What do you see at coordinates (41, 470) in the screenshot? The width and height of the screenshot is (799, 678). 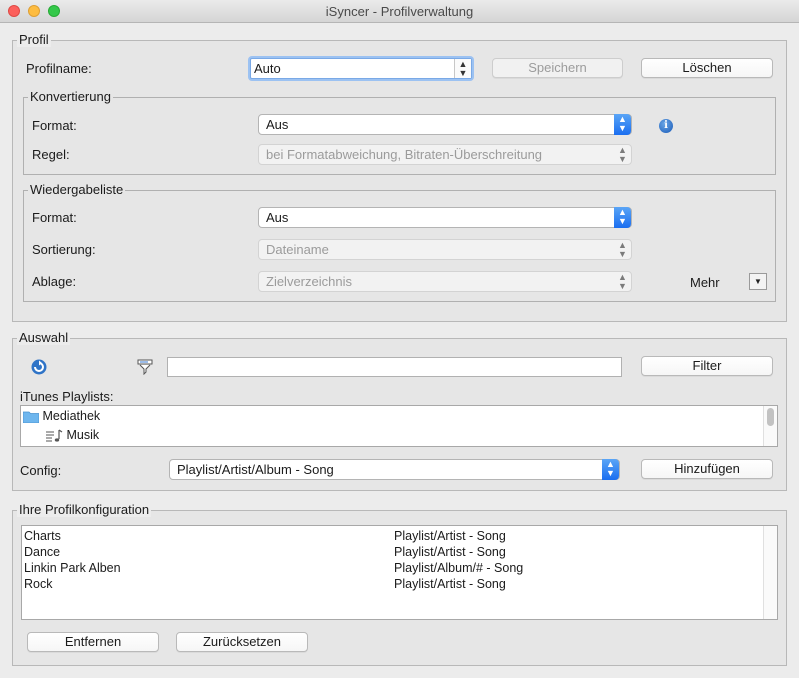 I see `config-label: Config:` at bounding box center [41, 470].